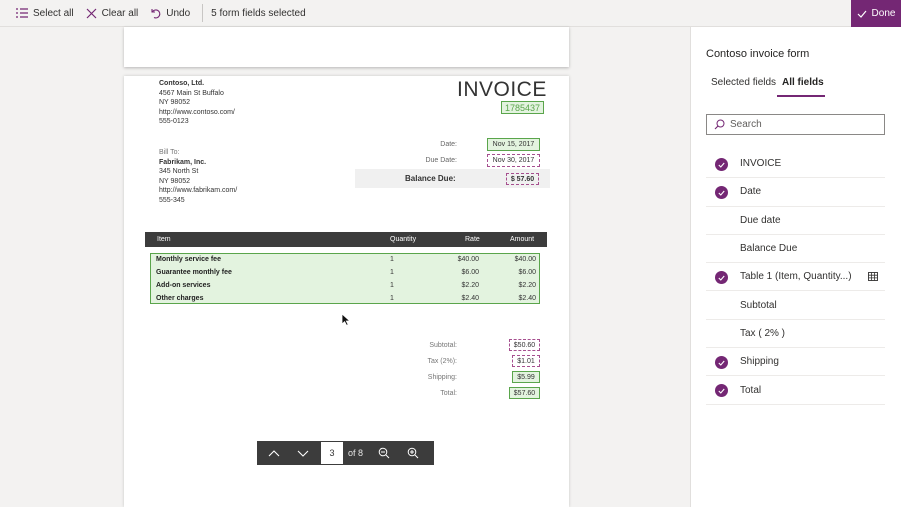  Describe the element at coordinates (801, 96) in the screenshot. I see `active-tab-indicator` at that location.